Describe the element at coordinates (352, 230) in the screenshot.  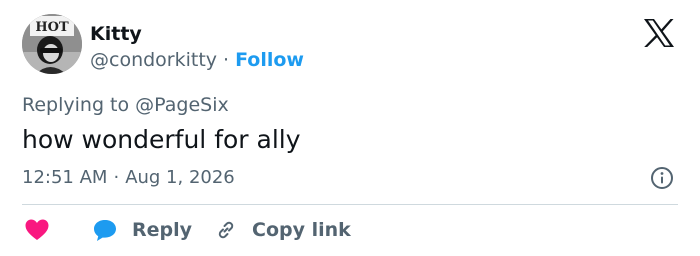
I see `action-bar: Reply Copy link` at that location.